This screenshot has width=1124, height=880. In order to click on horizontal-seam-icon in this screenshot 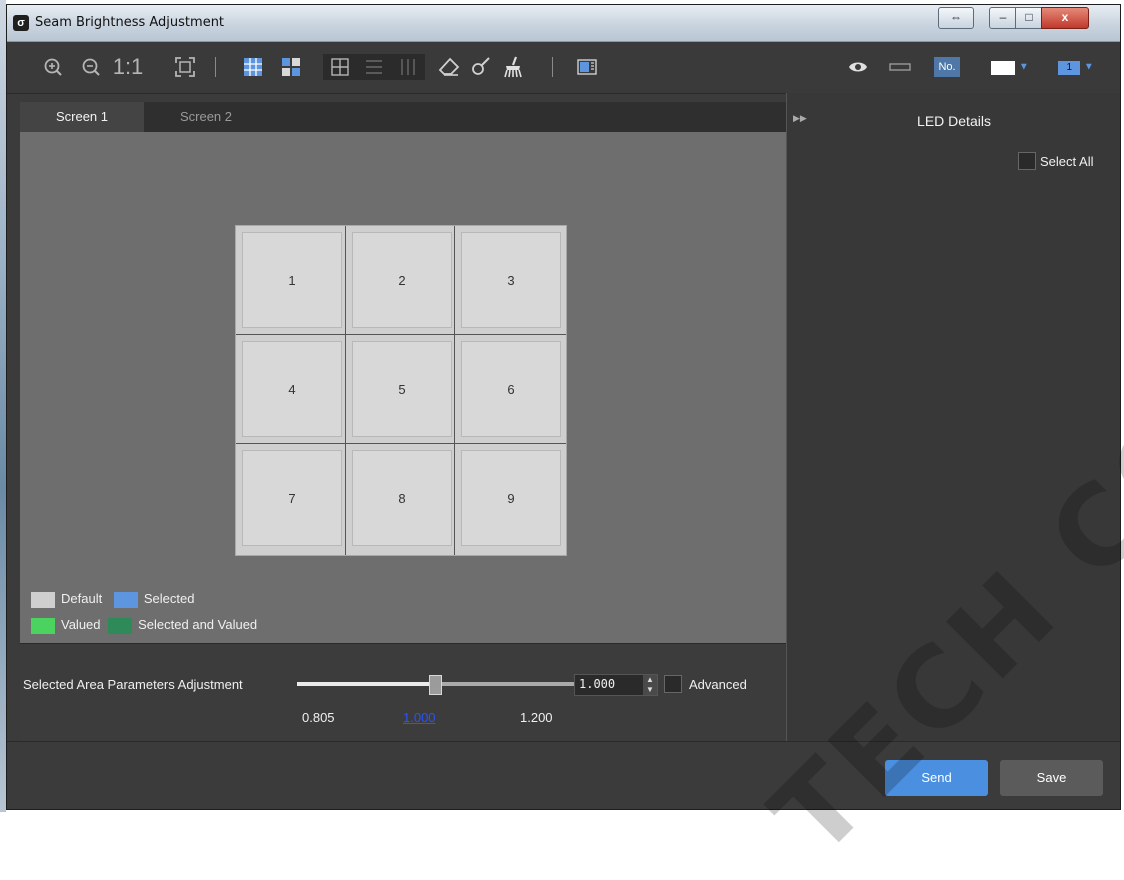, I will do `click(374, 67)`.